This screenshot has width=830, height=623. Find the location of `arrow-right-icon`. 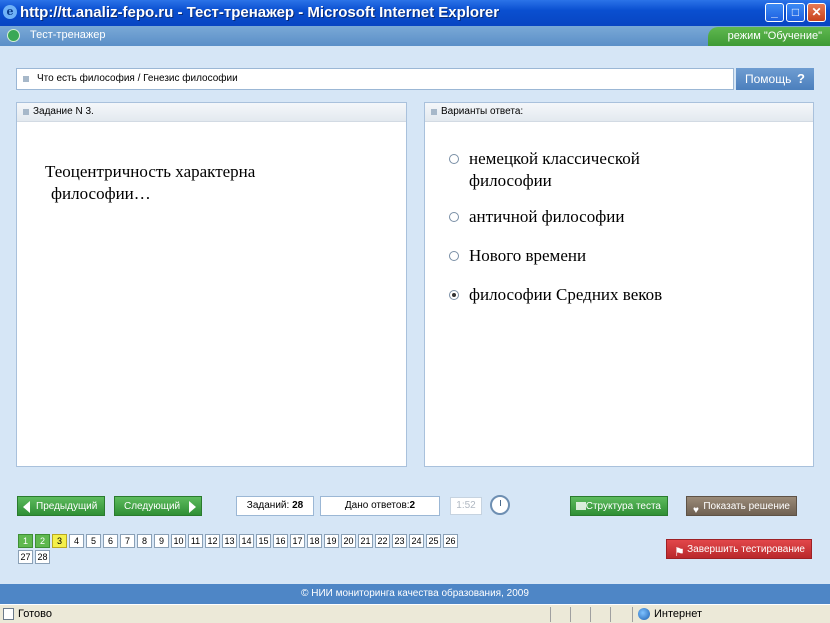

arrow-right-icon is located at coordinates (192, 507).